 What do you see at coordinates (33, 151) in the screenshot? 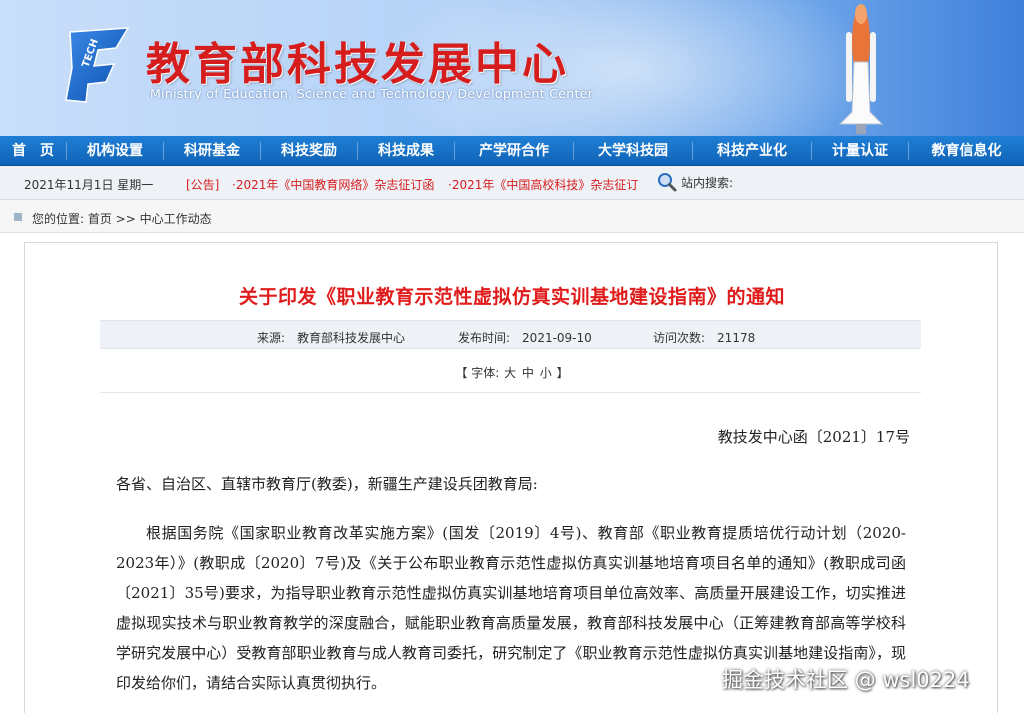
I see `nav-home: 首 页` at bounding box center [33, 151].